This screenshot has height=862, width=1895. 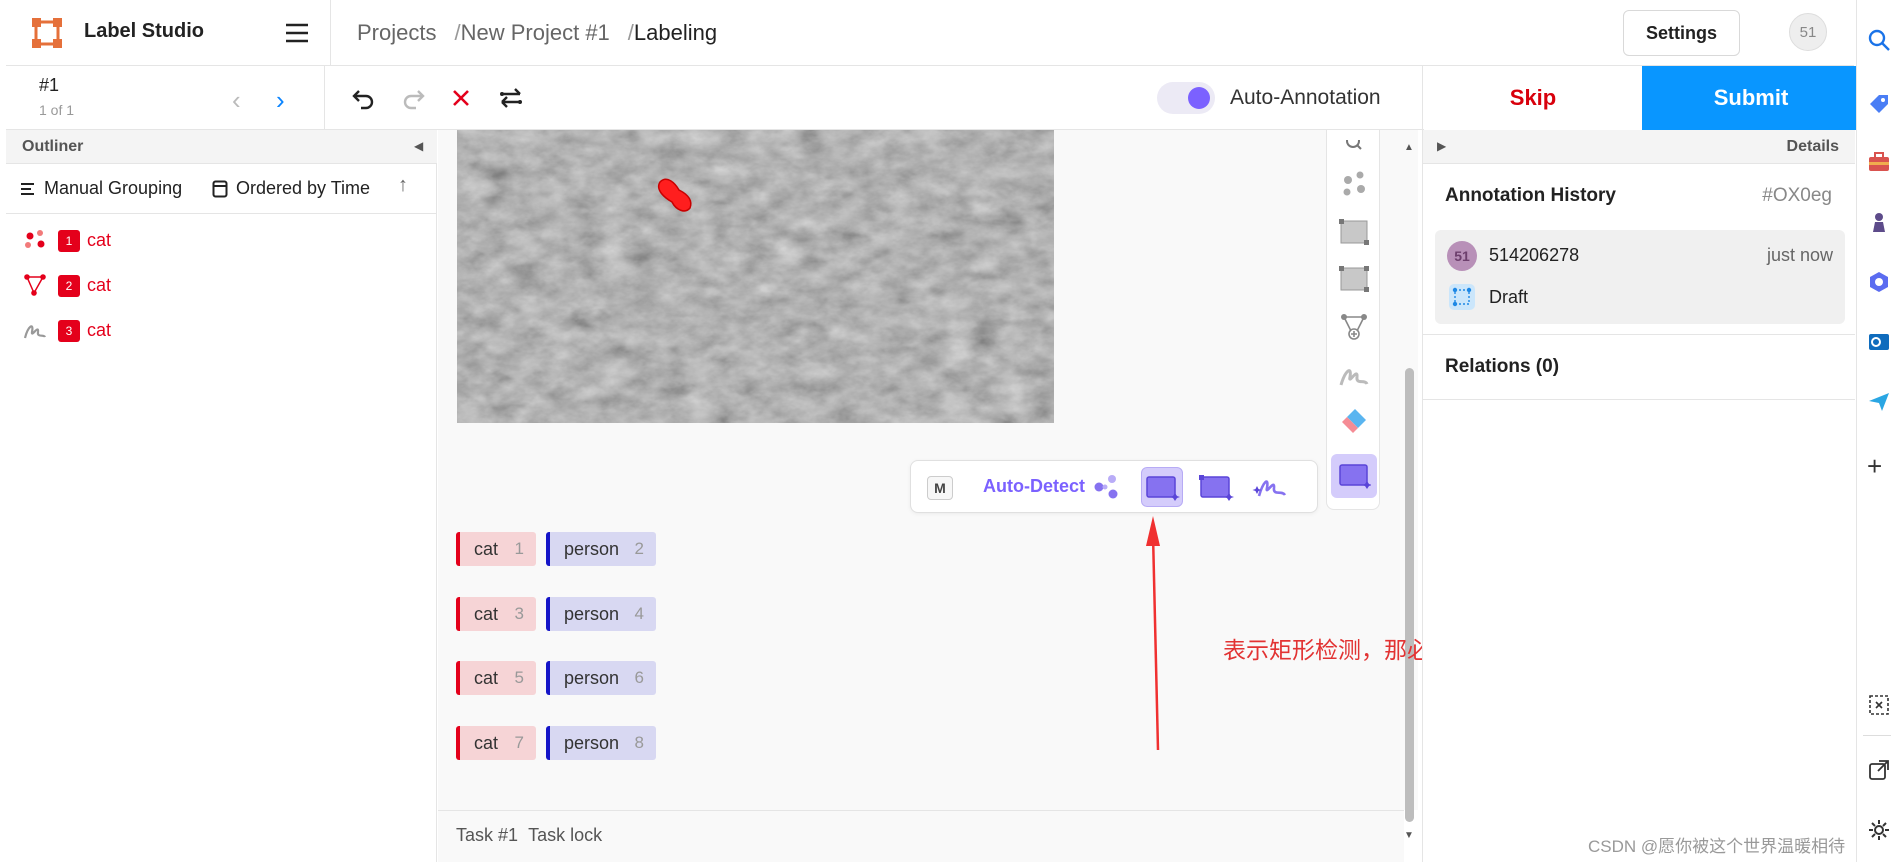 What do you see at coordinates (1879, 222) in the screenshot?
I see `chess-icon` at bounding box center [1879, 222].